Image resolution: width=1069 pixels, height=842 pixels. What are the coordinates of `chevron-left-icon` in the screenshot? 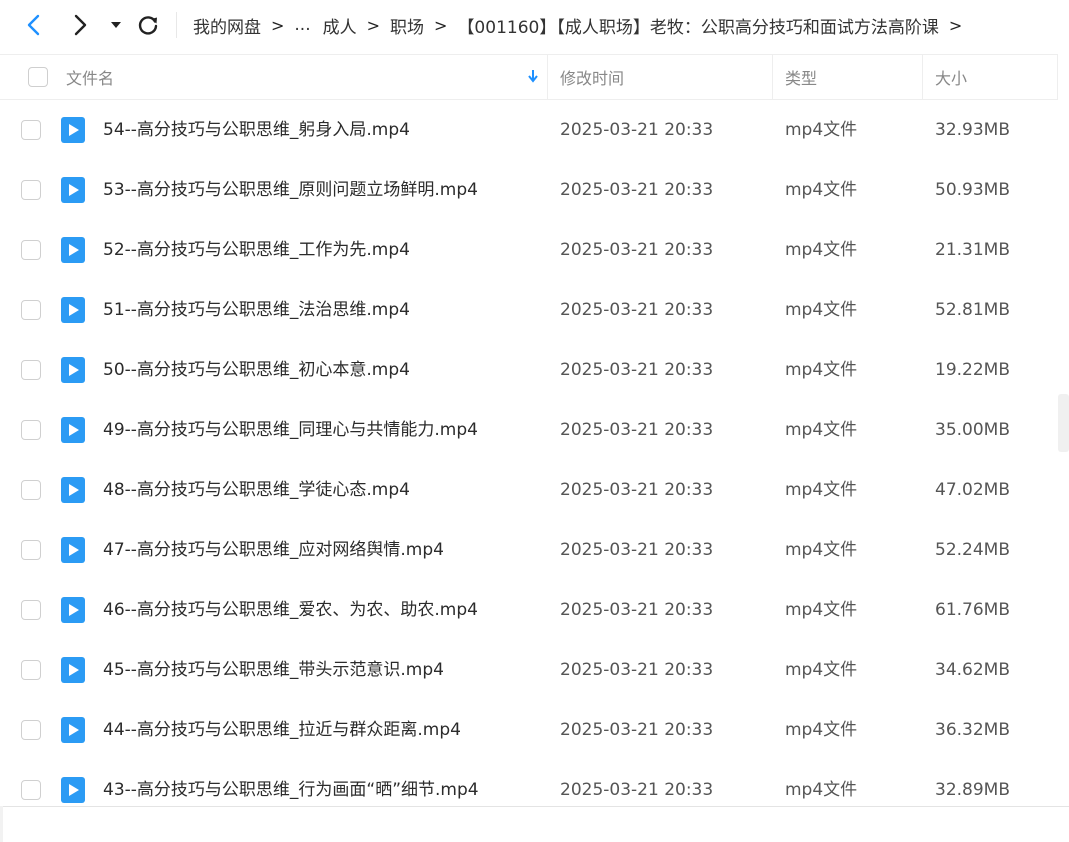 It's located at (33, 25).